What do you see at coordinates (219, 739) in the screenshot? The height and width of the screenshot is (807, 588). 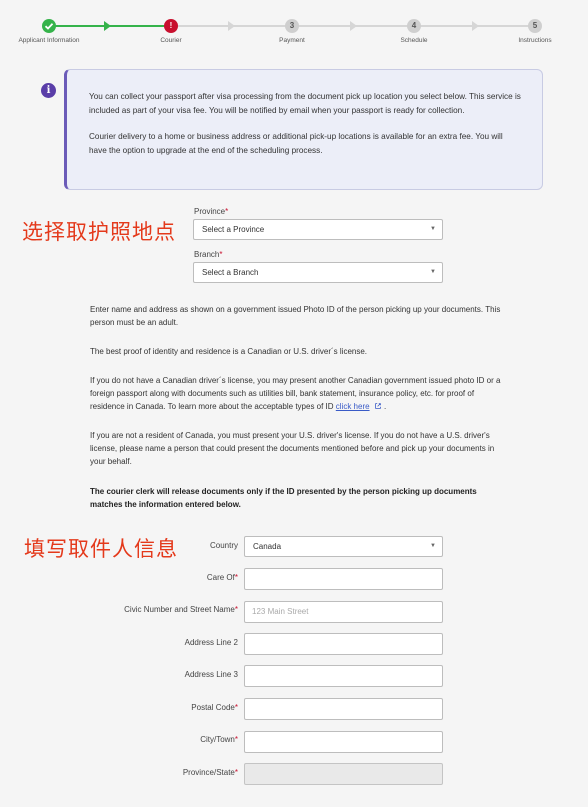 I see `city-label: City/Town*` at bounding box center [219, 739].